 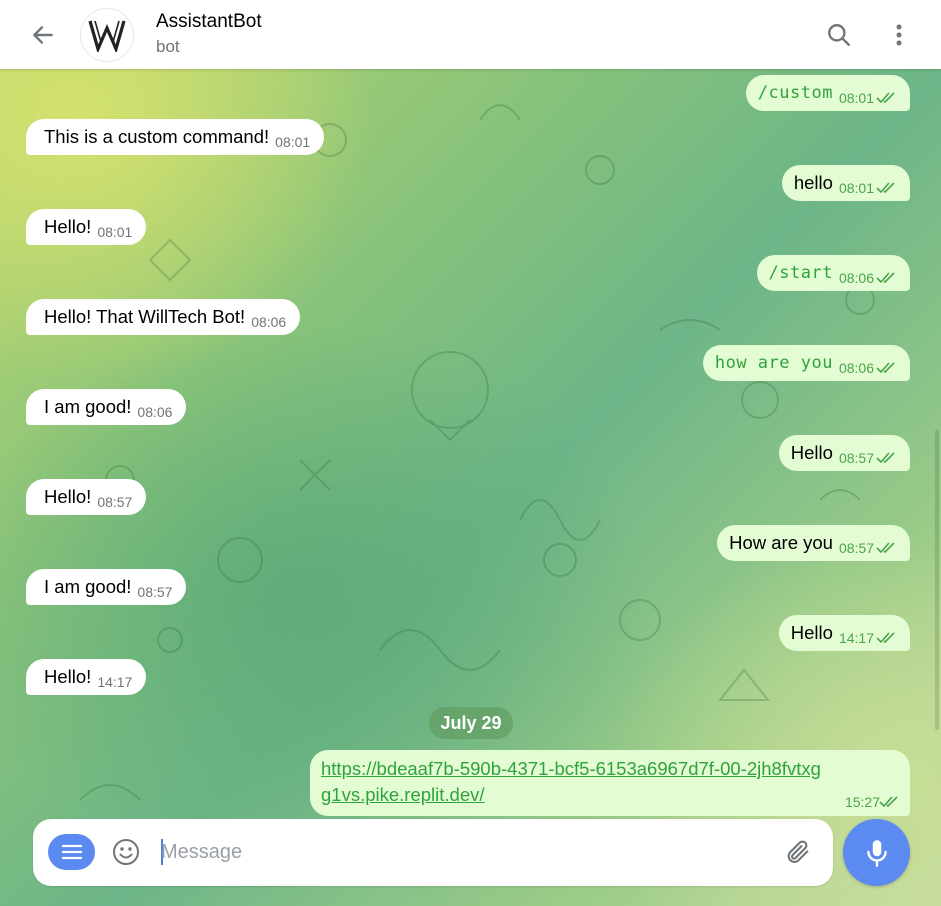 I want to click on bot-menu-button, so click(x=71, y=852).